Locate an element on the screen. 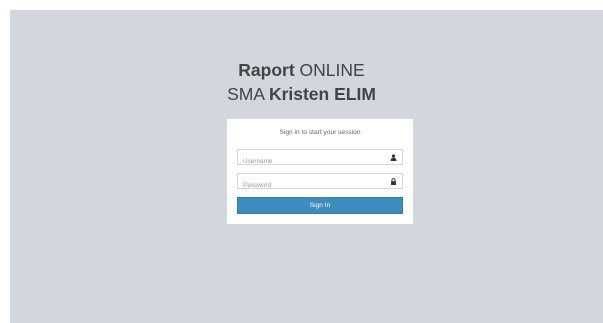  logo-school-prefix: SMA is located at coordinates (246, 94).